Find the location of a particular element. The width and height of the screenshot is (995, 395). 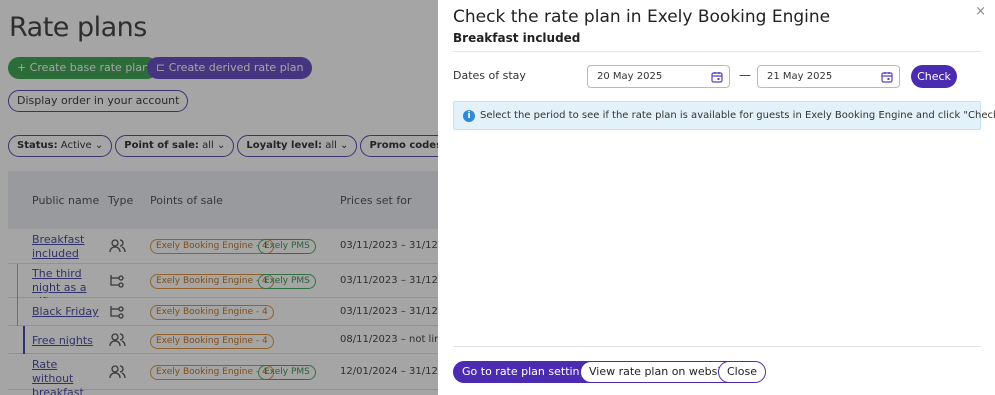

close-icon: × is located at coordinates (980, 11).